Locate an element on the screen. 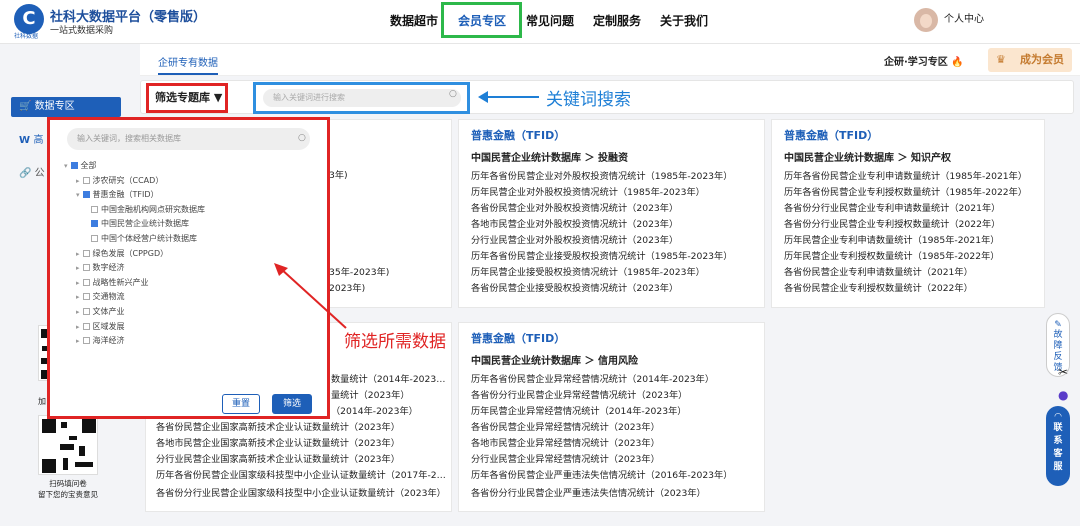  card-subtitle: 中国民营企业统计数据库 ＞ 知识产权 is located at coordinates (867, 156).